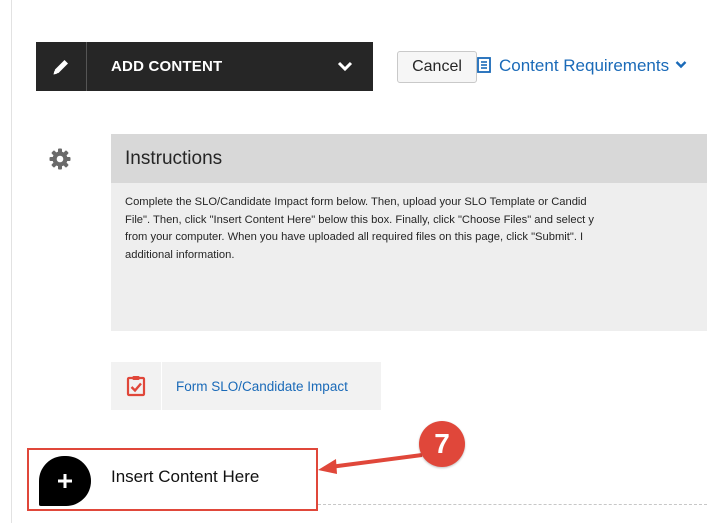  I want to click on instructions-title: Instructions, so click(409, 158).